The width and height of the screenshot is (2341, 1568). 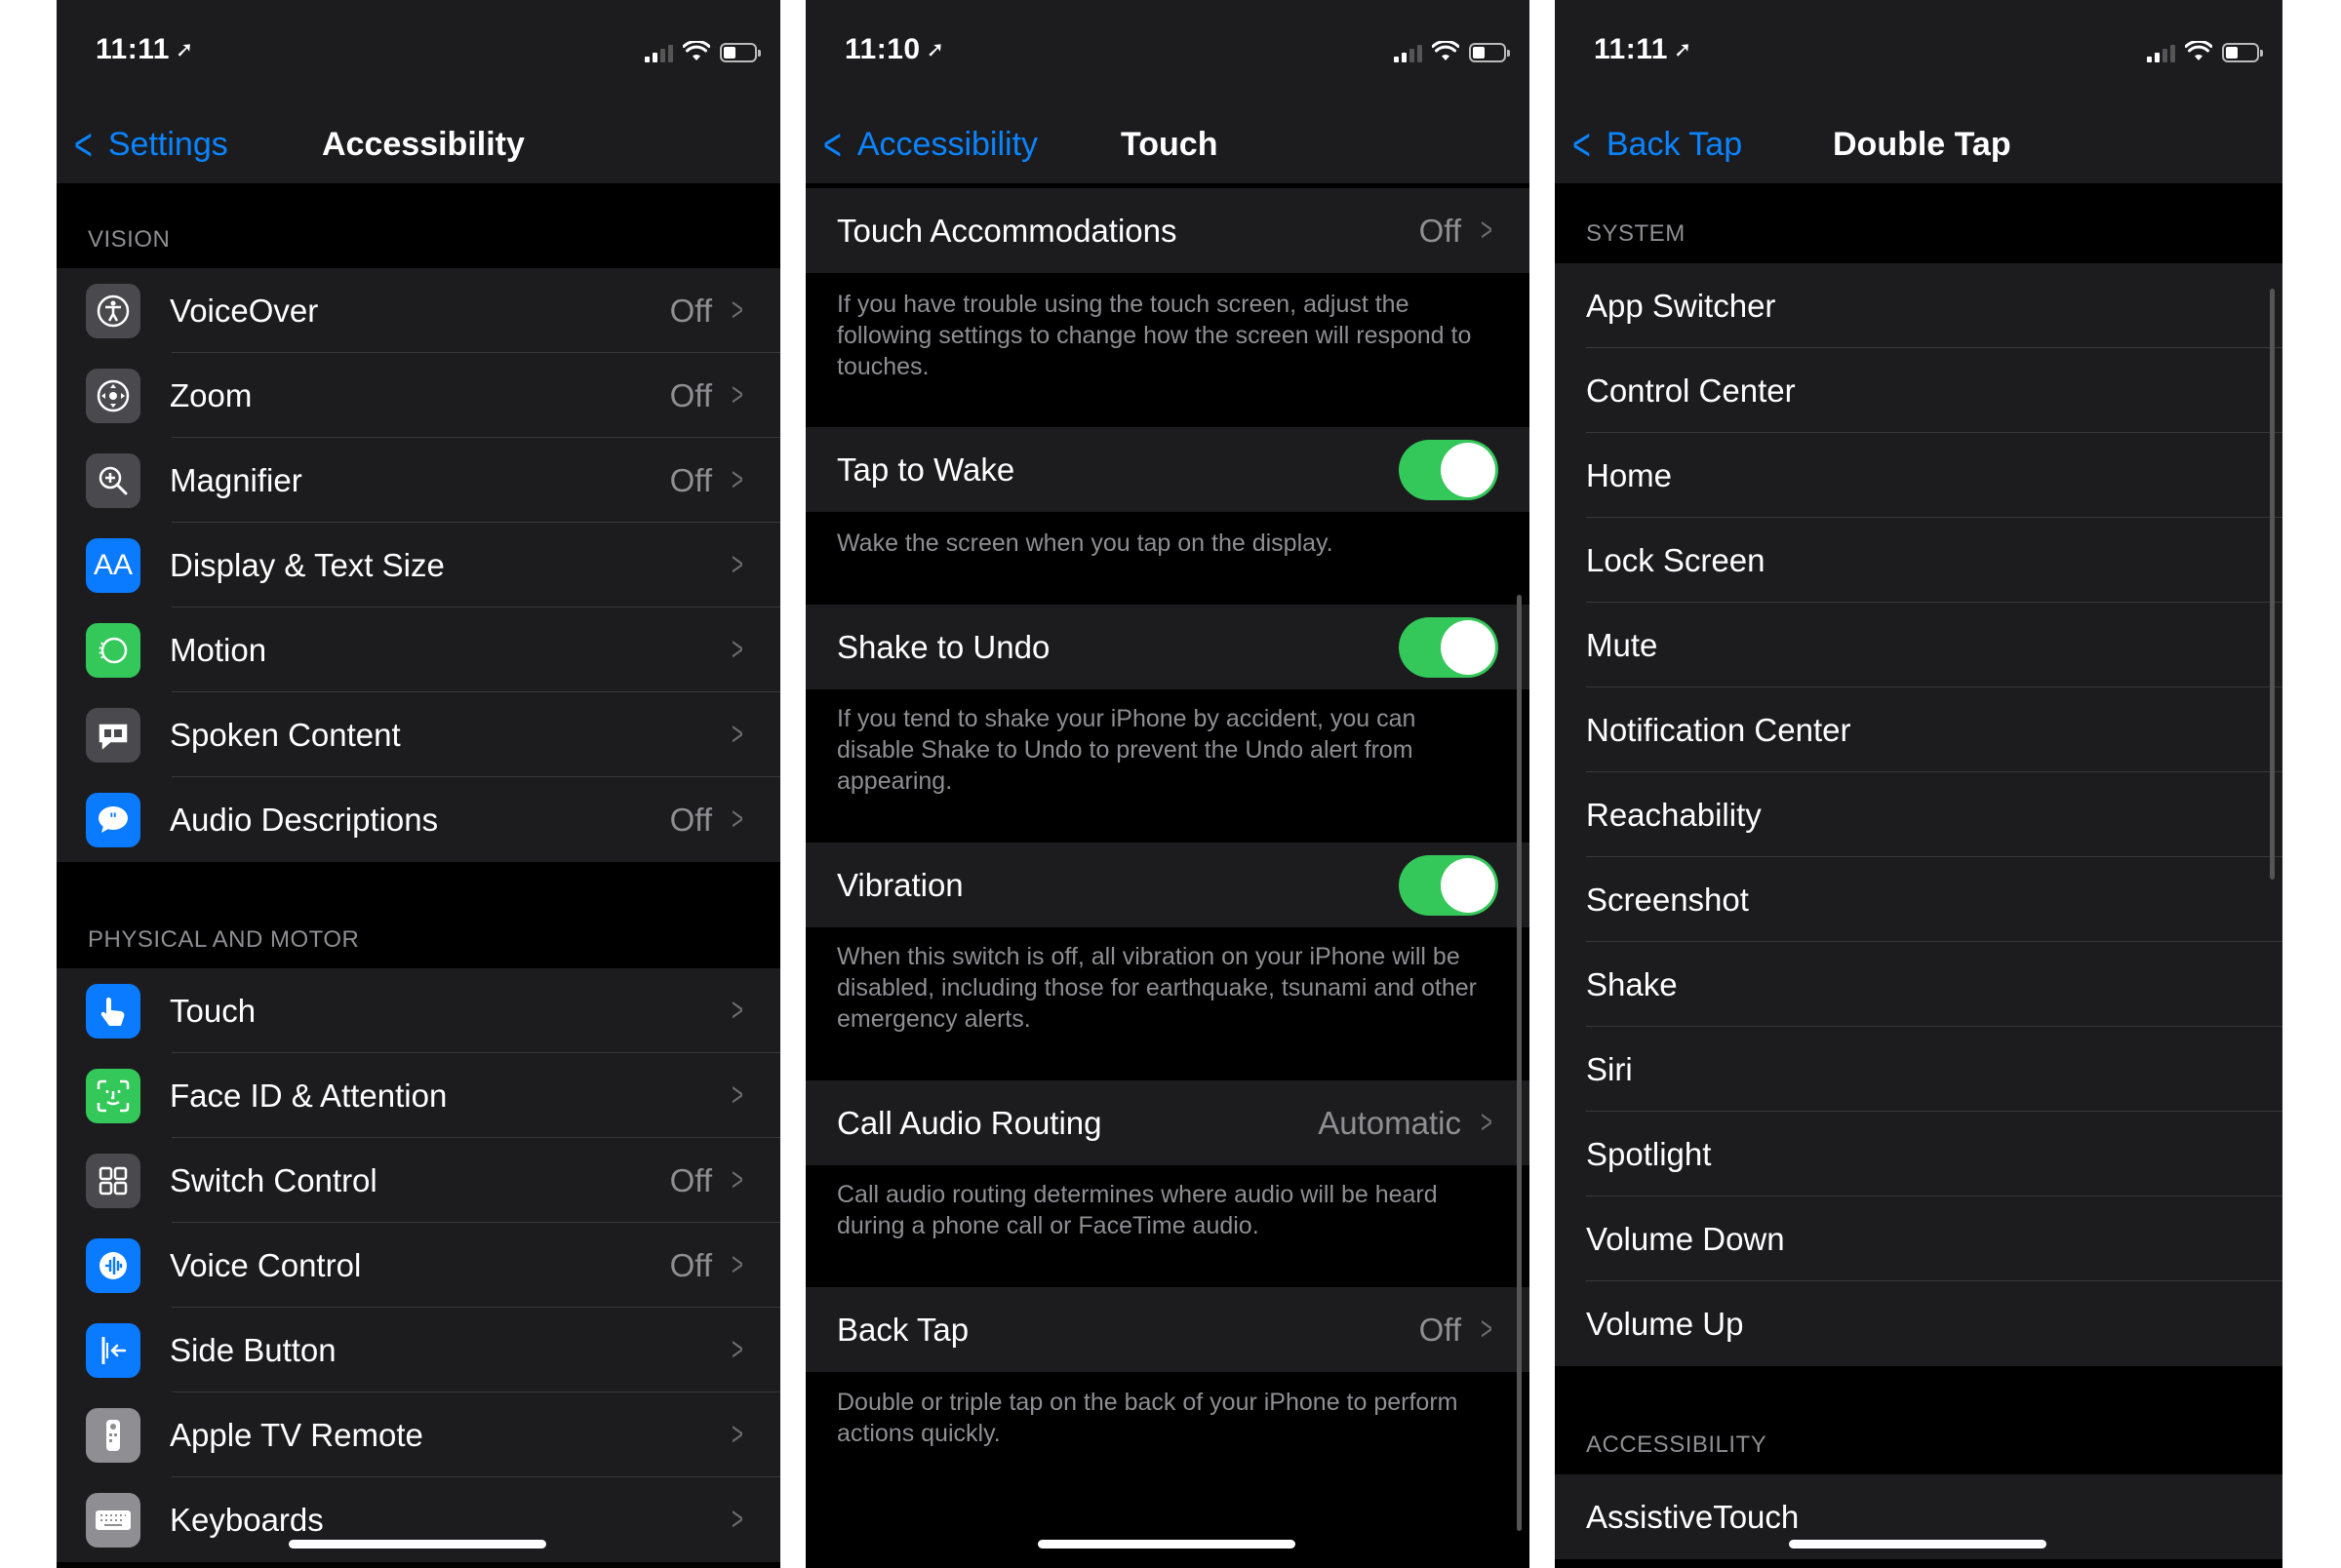 I want to click on back-button-settings: < Settings, so click(x=149, y=144).